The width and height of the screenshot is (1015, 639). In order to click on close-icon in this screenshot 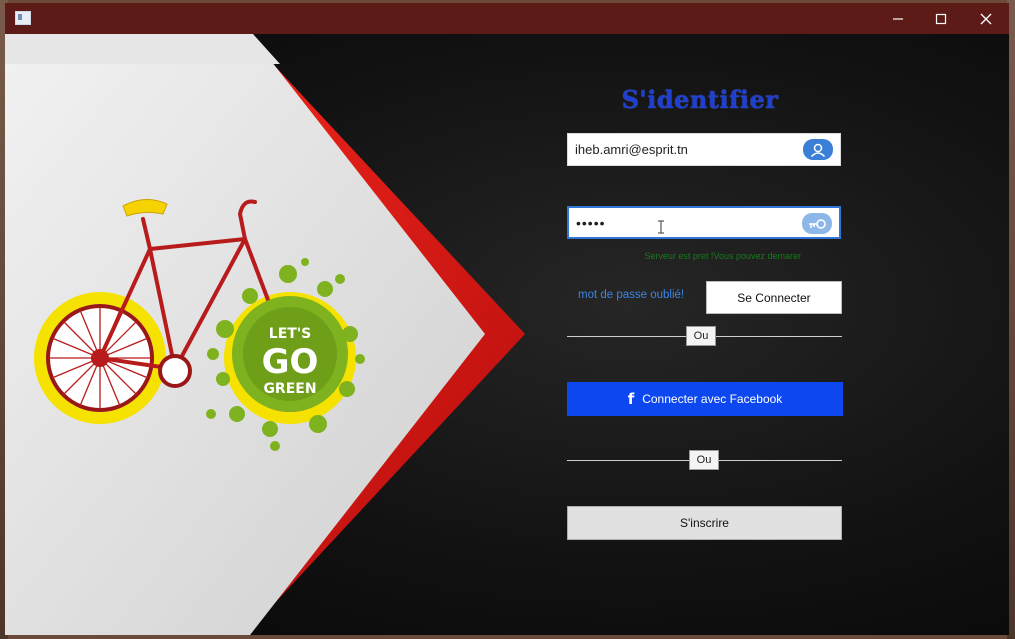, I will do `click(986, 18)`.